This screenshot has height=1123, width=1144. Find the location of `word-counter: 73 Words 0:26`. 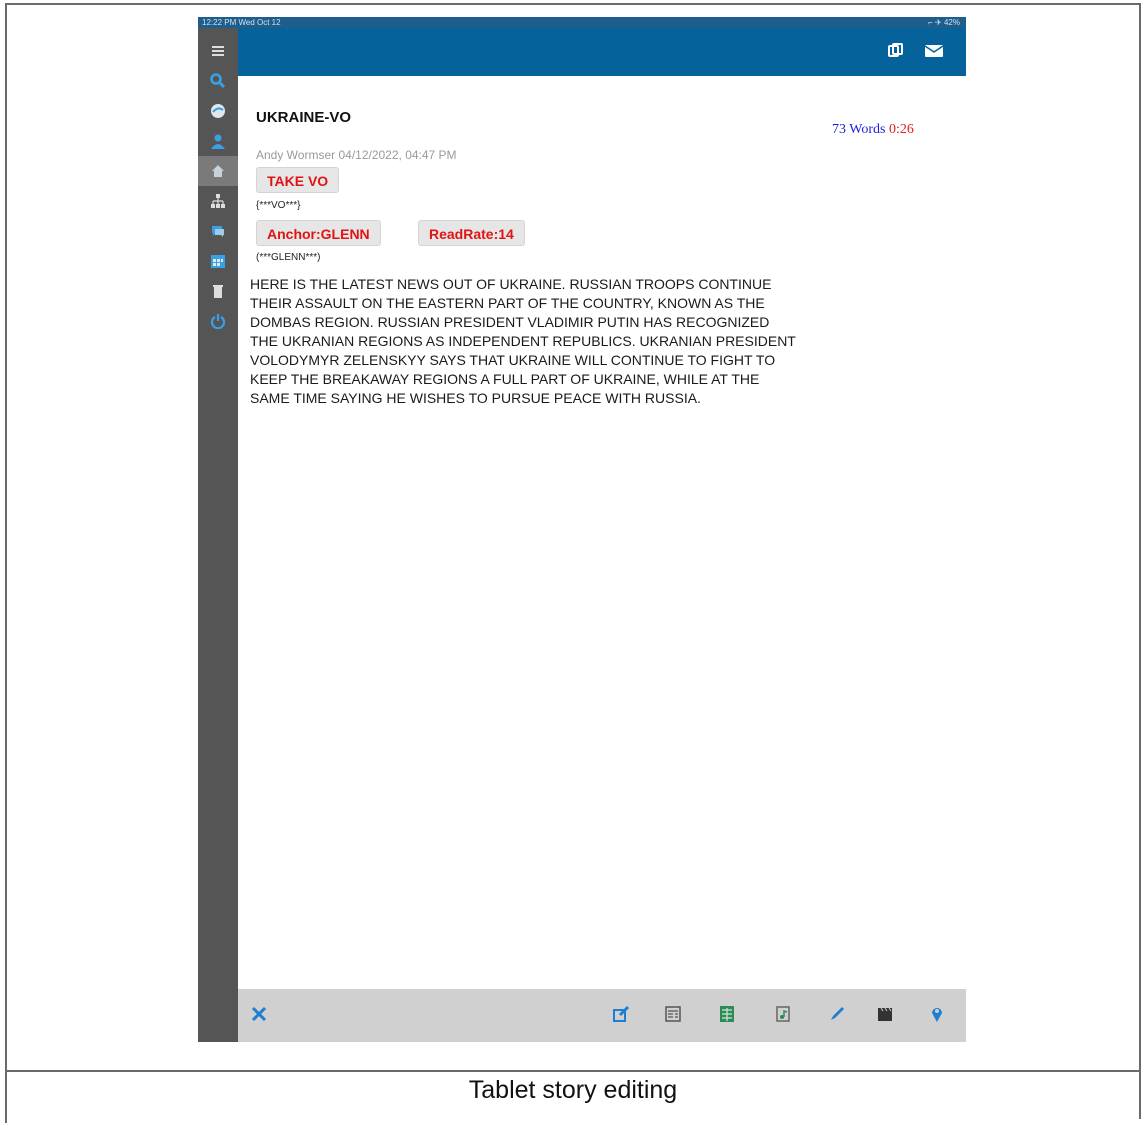

word-counter: 73 Words 0:26 is located at coordinates (873, 130).